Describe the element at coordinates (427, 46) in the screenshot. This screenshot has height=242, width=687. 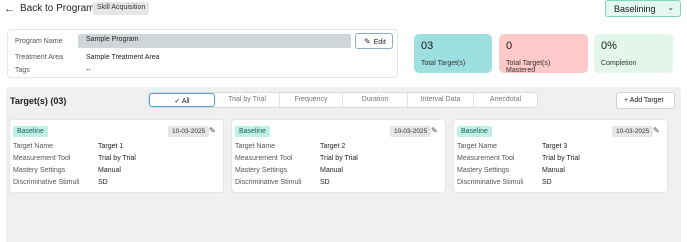
I see `stat-value: 03` at that location.